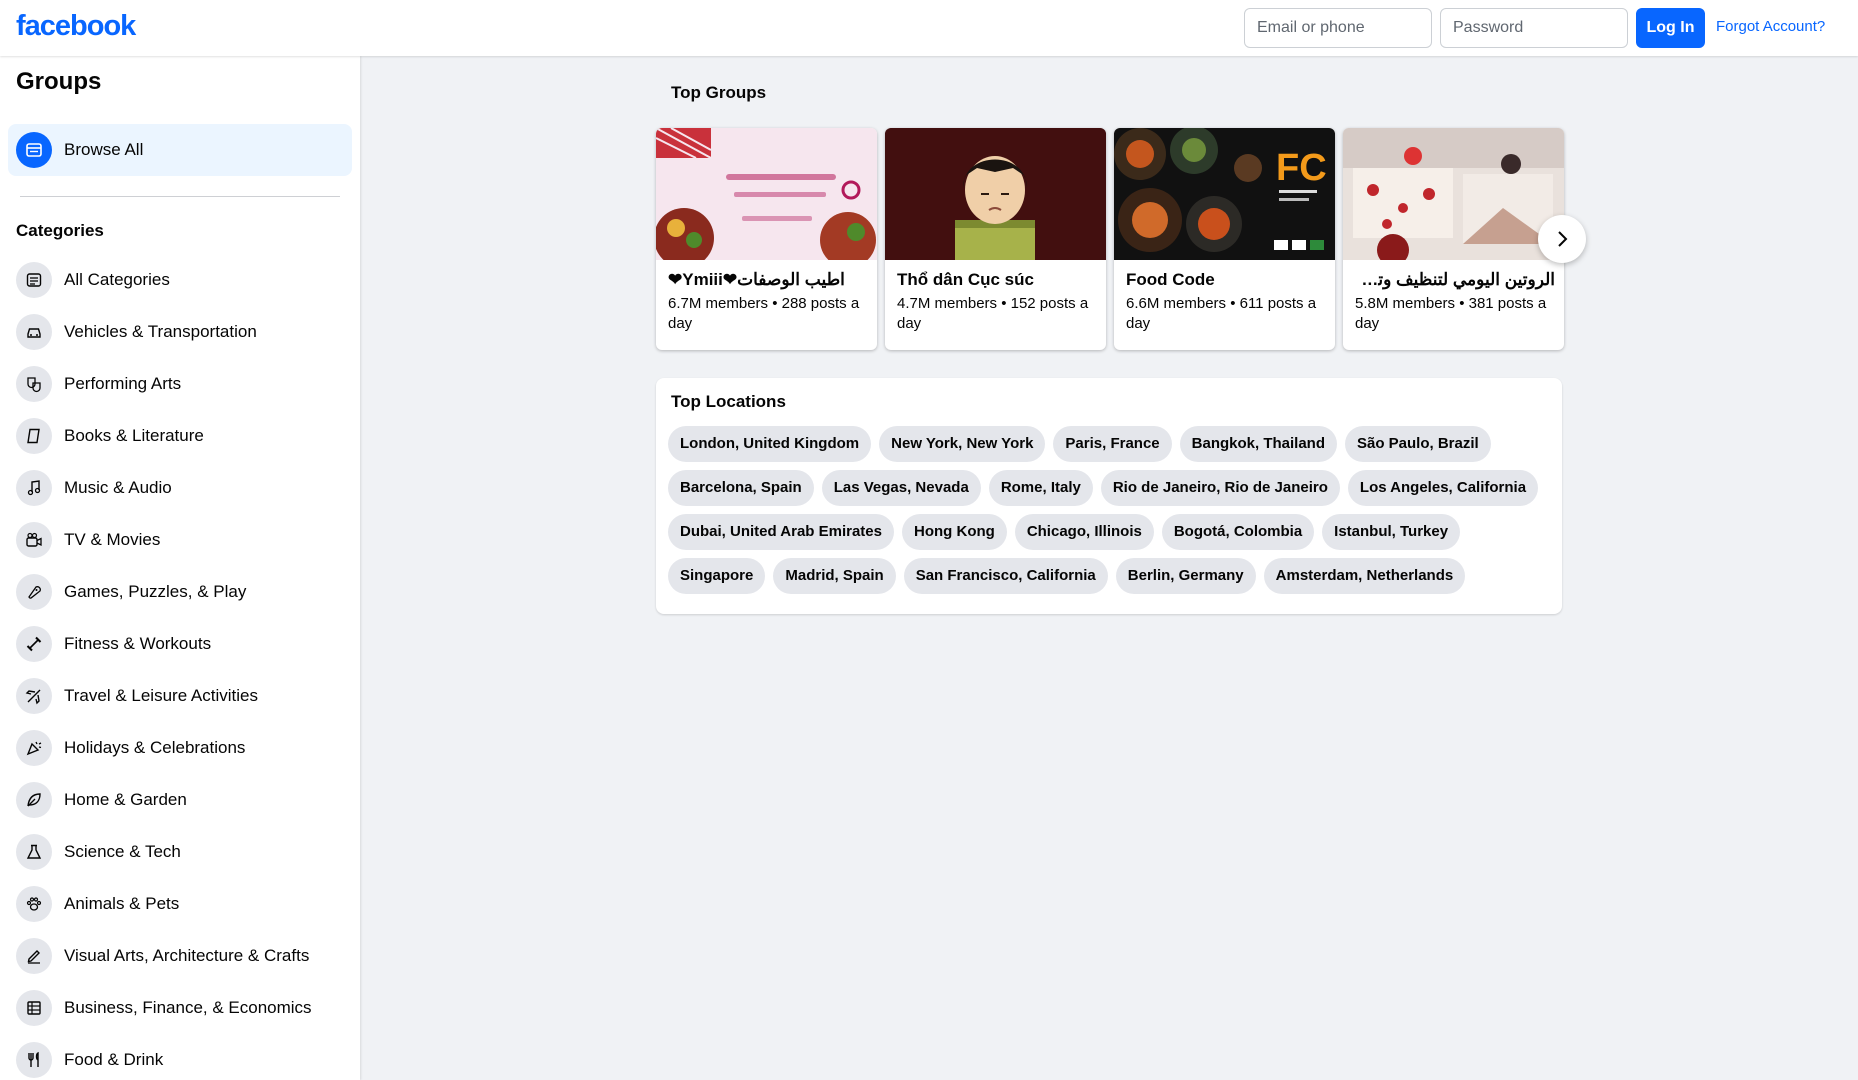 This screenshot has height=1080, width=1858. Describe the element at coordinates (123, 383) in the screenshot. I see `category-label: Performing Arts` at that location.